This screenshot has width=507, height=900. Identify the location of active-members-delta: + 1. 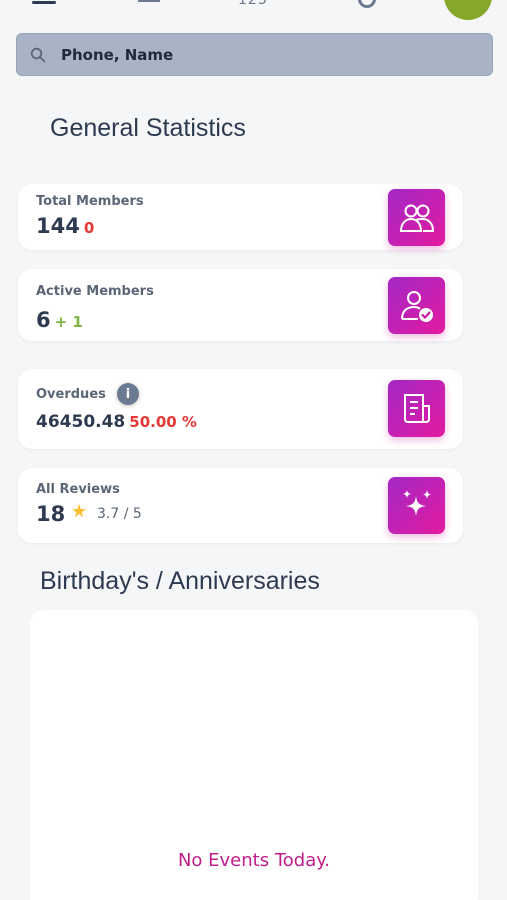
(68, 322).